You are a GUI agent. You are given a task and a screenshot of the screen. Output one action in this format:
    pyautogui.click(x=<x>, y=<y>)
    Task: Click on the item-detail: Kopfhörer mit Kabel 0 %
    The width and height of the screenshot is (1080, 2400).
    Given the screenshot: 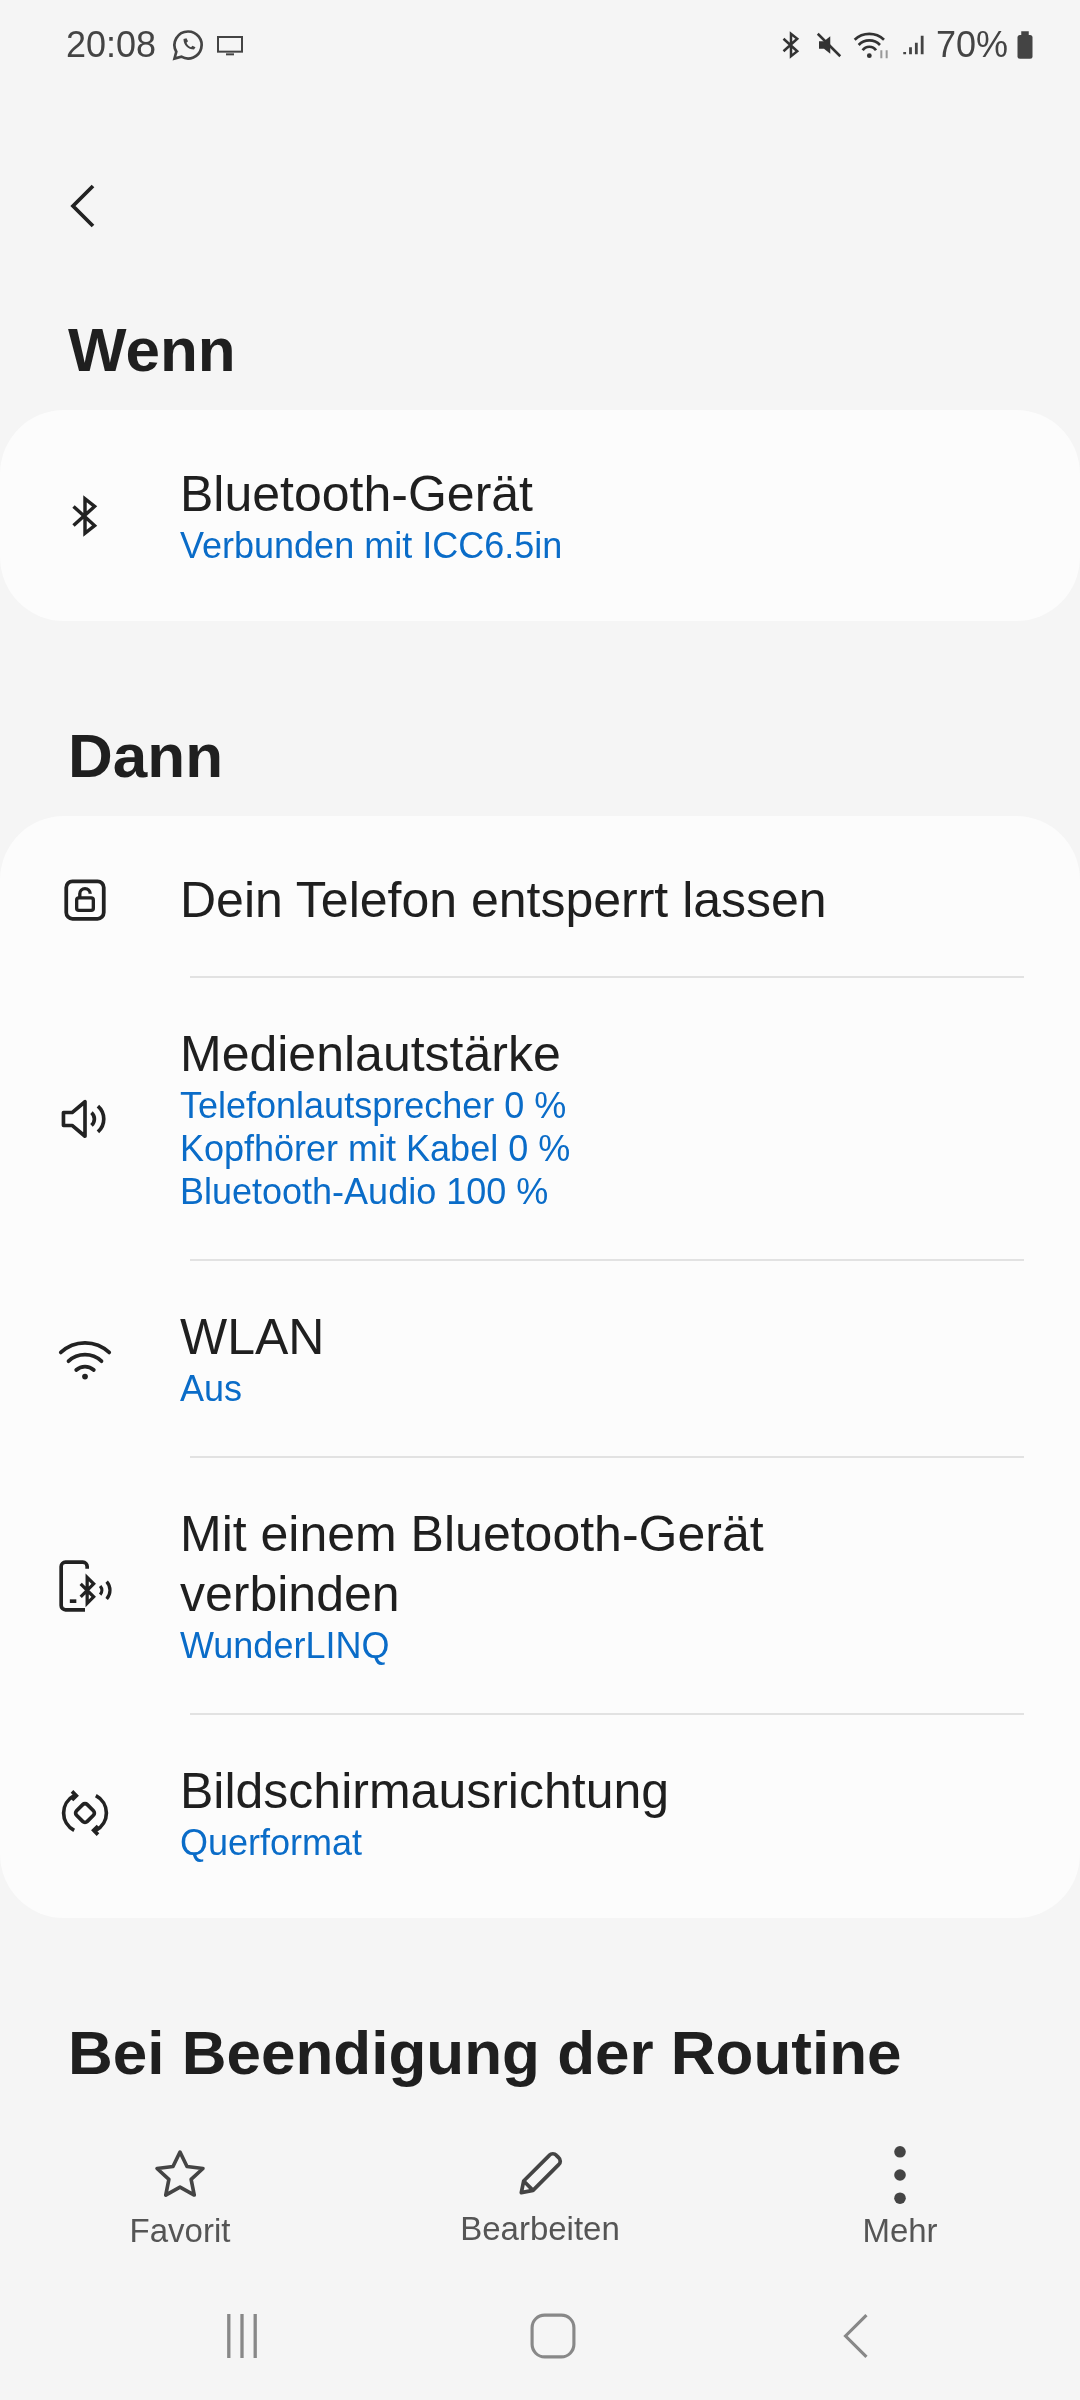 What is the action you would take?
    pyautogui.click(x=376, y=1148)
    